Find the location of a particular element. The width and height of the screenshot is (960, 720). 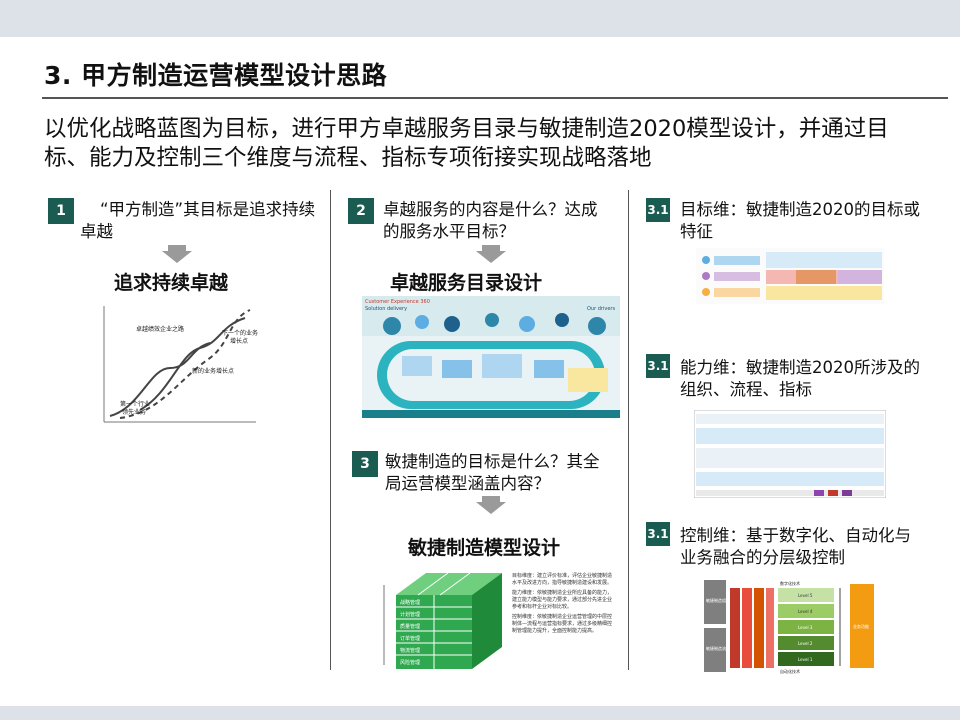

heading-service-catalog: 卓越服务目录设计 is located at coordinates (466, 283).